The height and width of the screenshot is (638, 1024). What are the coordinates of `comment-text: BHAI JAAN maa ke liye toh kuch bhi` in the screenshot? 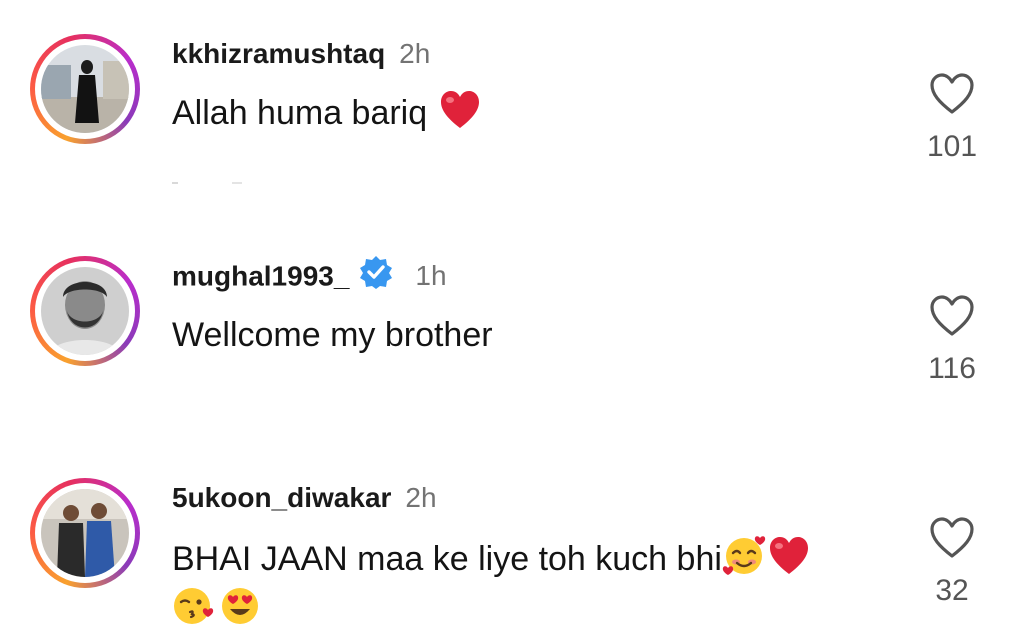 It's located at (491, 561).